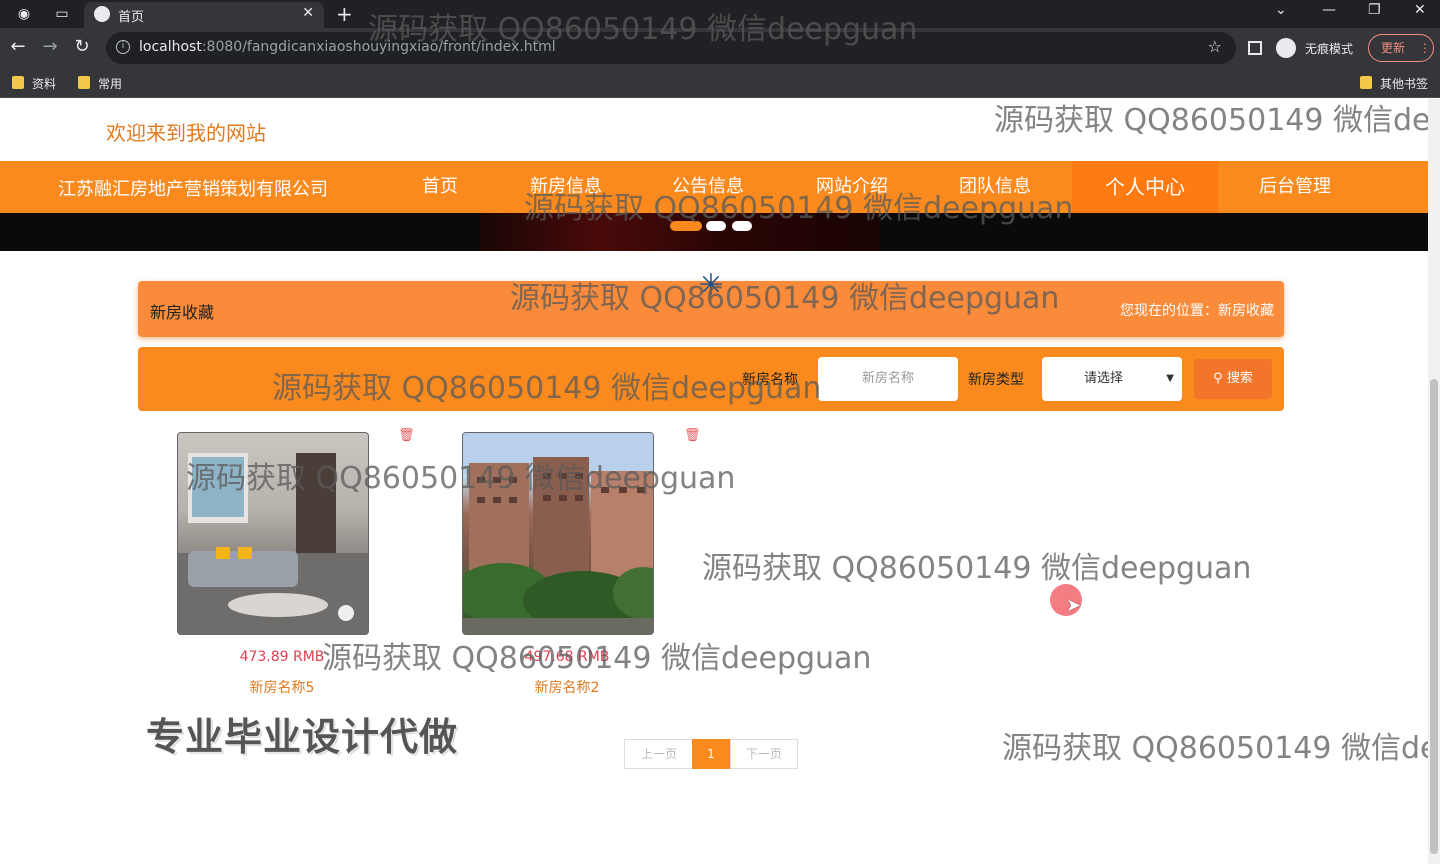  Describe the element at coordinates (193, 189) in the screenshot. I see `company-name: 江苏融汇房地产营销策划有限公司` at that location.